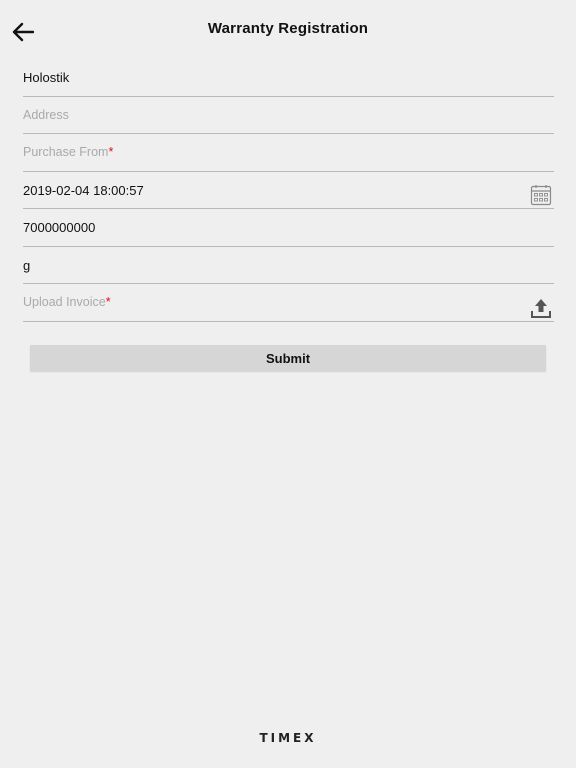 The height and width of the screenshot is (768, 576). I want to click on phone-value: 7000000000, so click(59, 227).